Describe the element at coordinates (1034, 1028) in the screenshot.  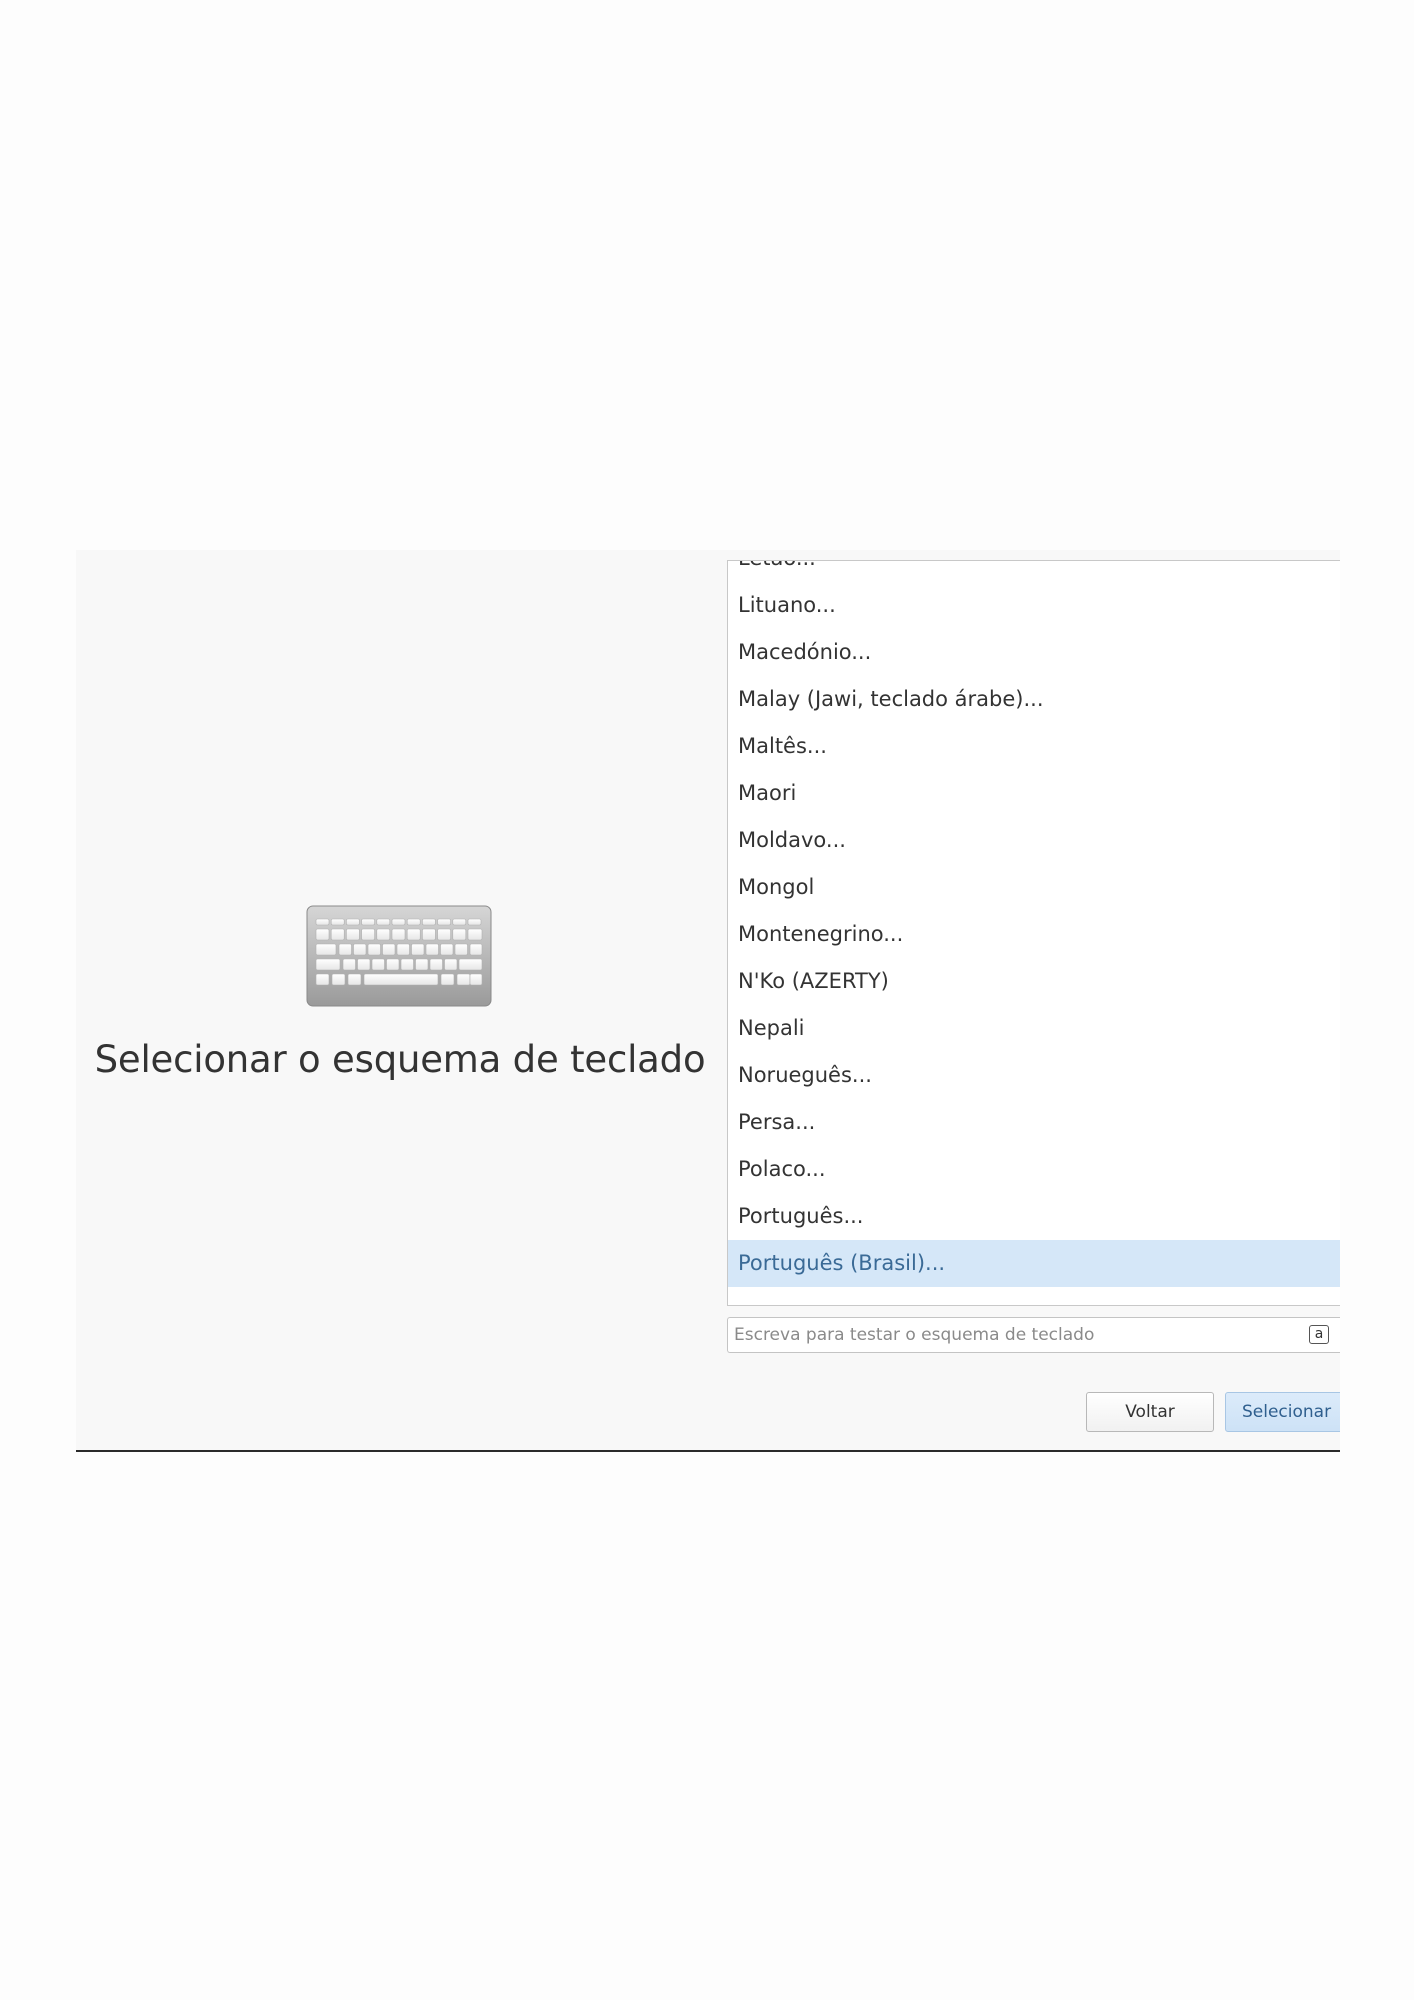
I see `list-item: Nepali` at that location.